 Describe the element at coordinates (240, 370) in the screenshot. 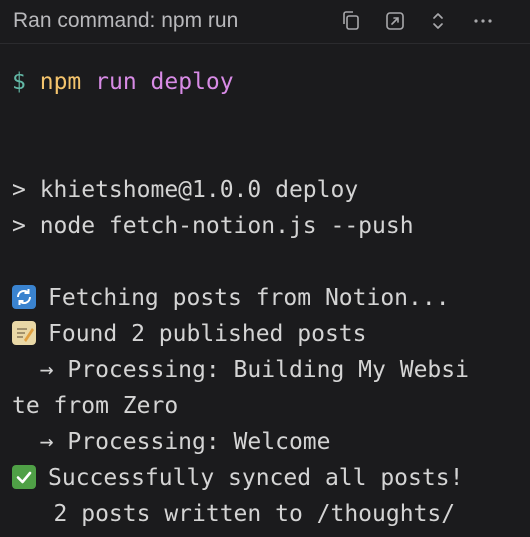

I see `processing-line-1a: → Processing: Building My Websi` at that location.